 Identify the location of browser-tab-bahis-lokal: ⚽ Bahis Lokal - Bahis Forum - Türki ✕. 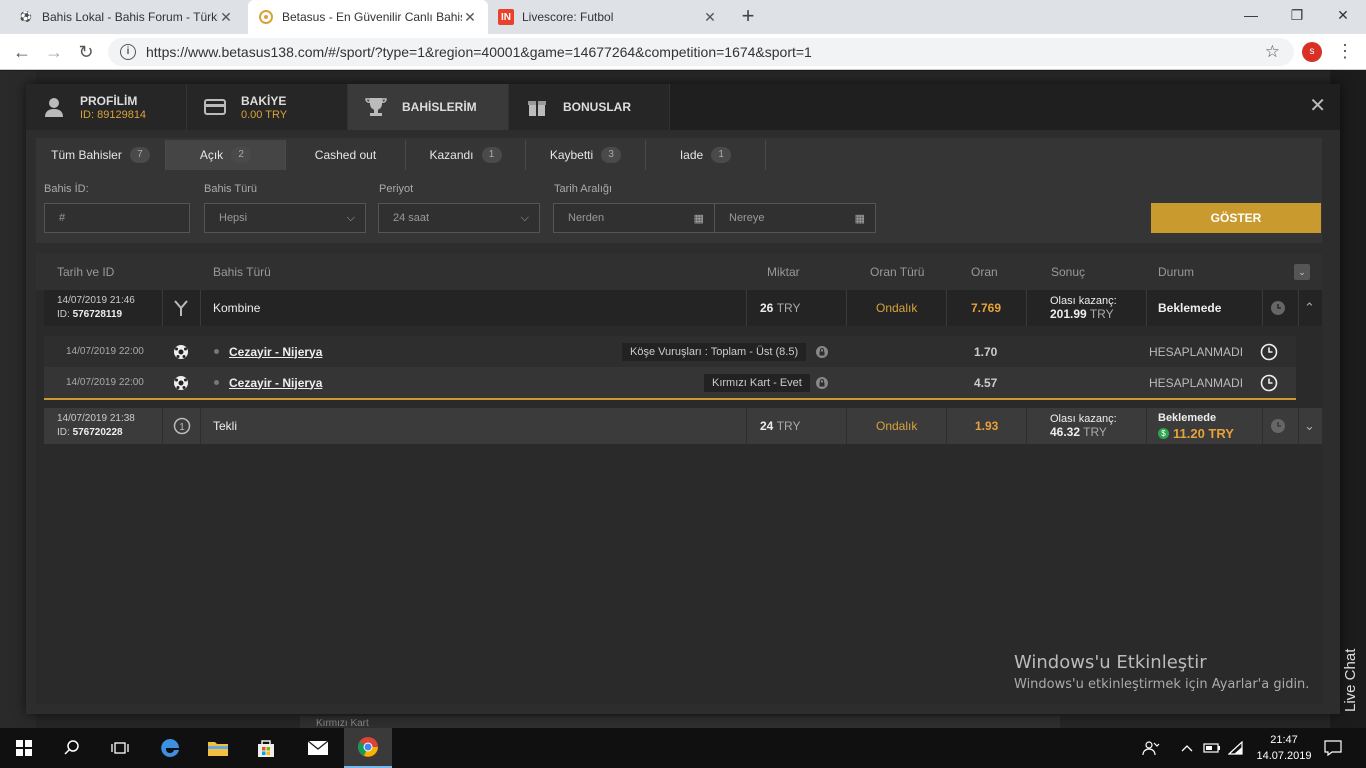
(126, 17).